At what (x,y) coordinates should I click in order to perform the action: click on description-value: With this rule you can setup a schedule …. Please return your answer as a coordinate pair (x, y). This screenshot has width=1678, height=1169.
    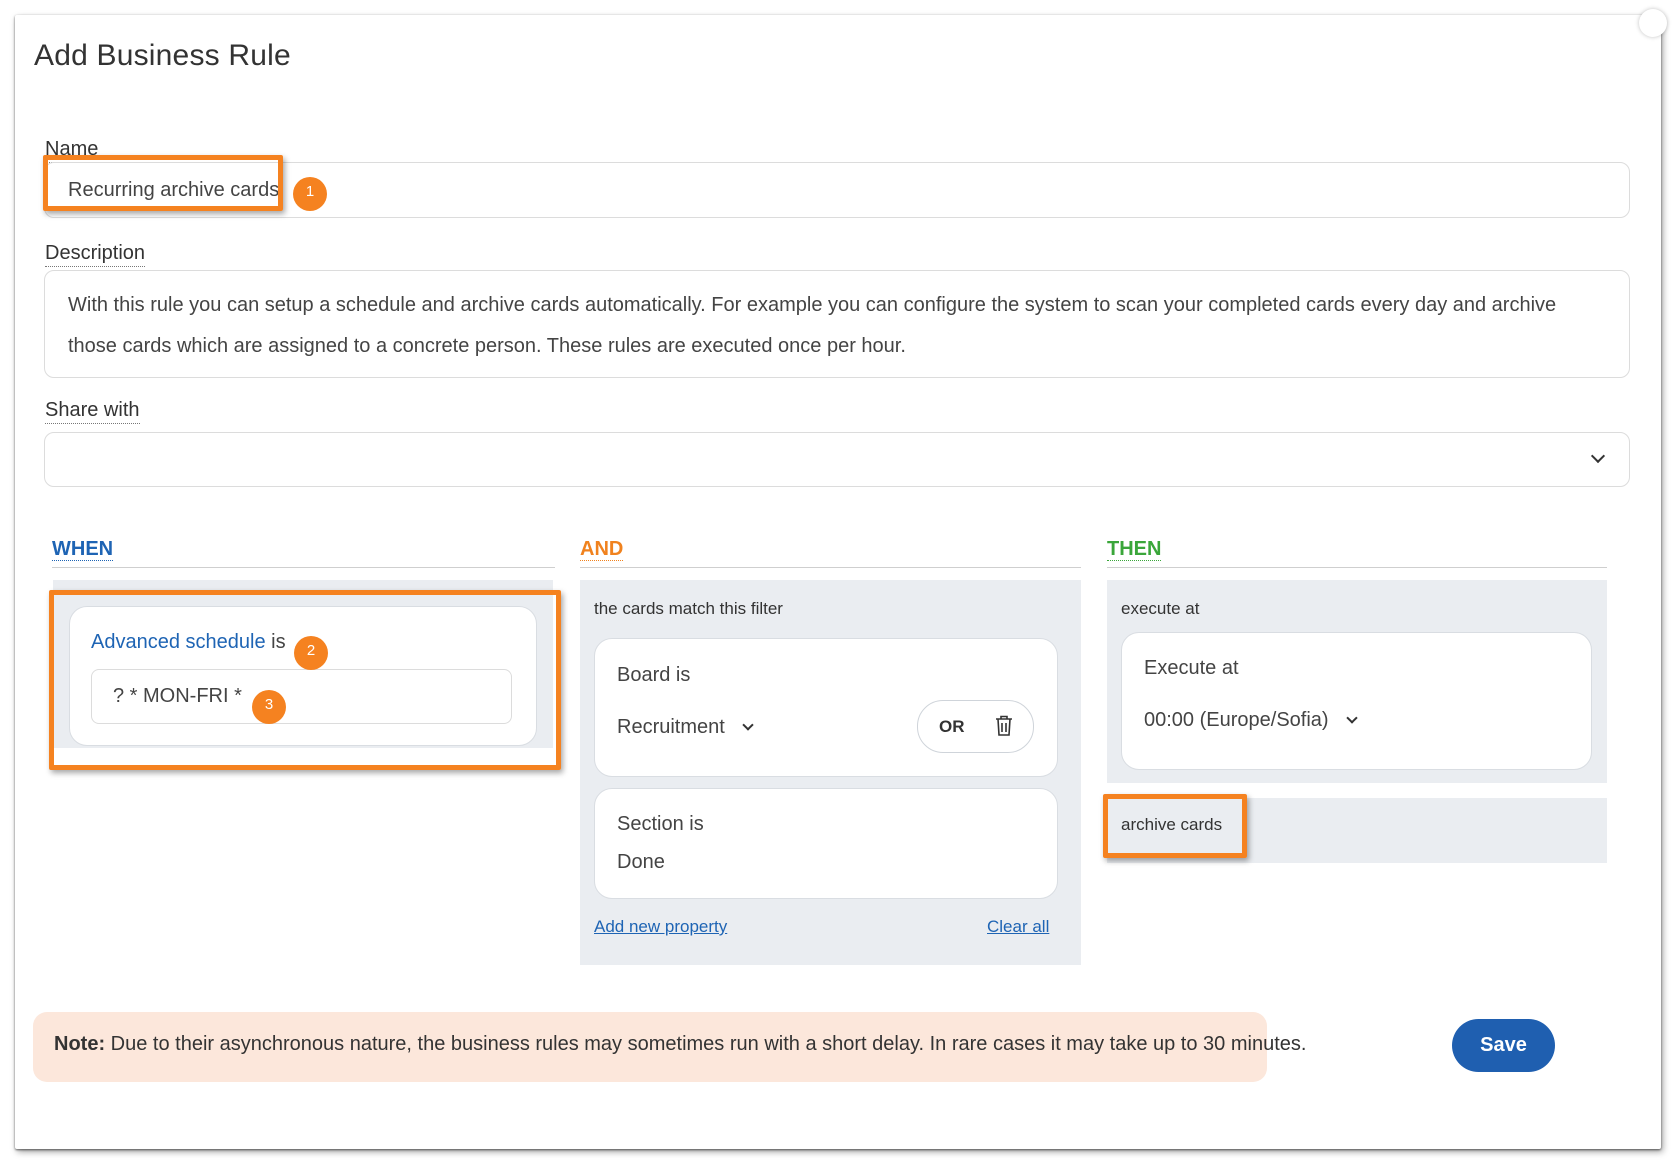
    Looking at the image, I should click on (812, 325).